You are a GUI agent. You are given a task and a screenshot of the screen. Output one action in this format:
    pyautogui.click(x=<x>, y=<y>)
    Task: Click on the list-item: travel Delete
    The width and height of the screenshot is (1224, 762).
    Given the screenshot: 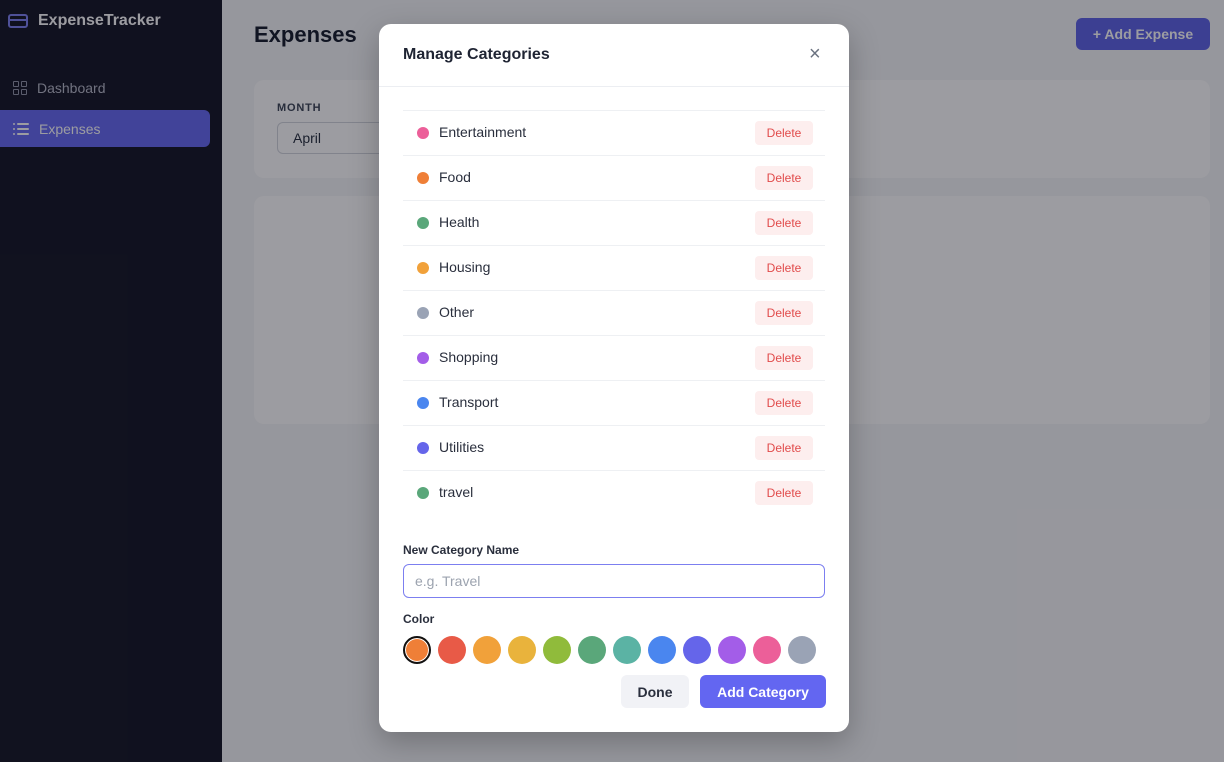 What is the action you would take?
    pyautogui.click(x=614, y=490)
    